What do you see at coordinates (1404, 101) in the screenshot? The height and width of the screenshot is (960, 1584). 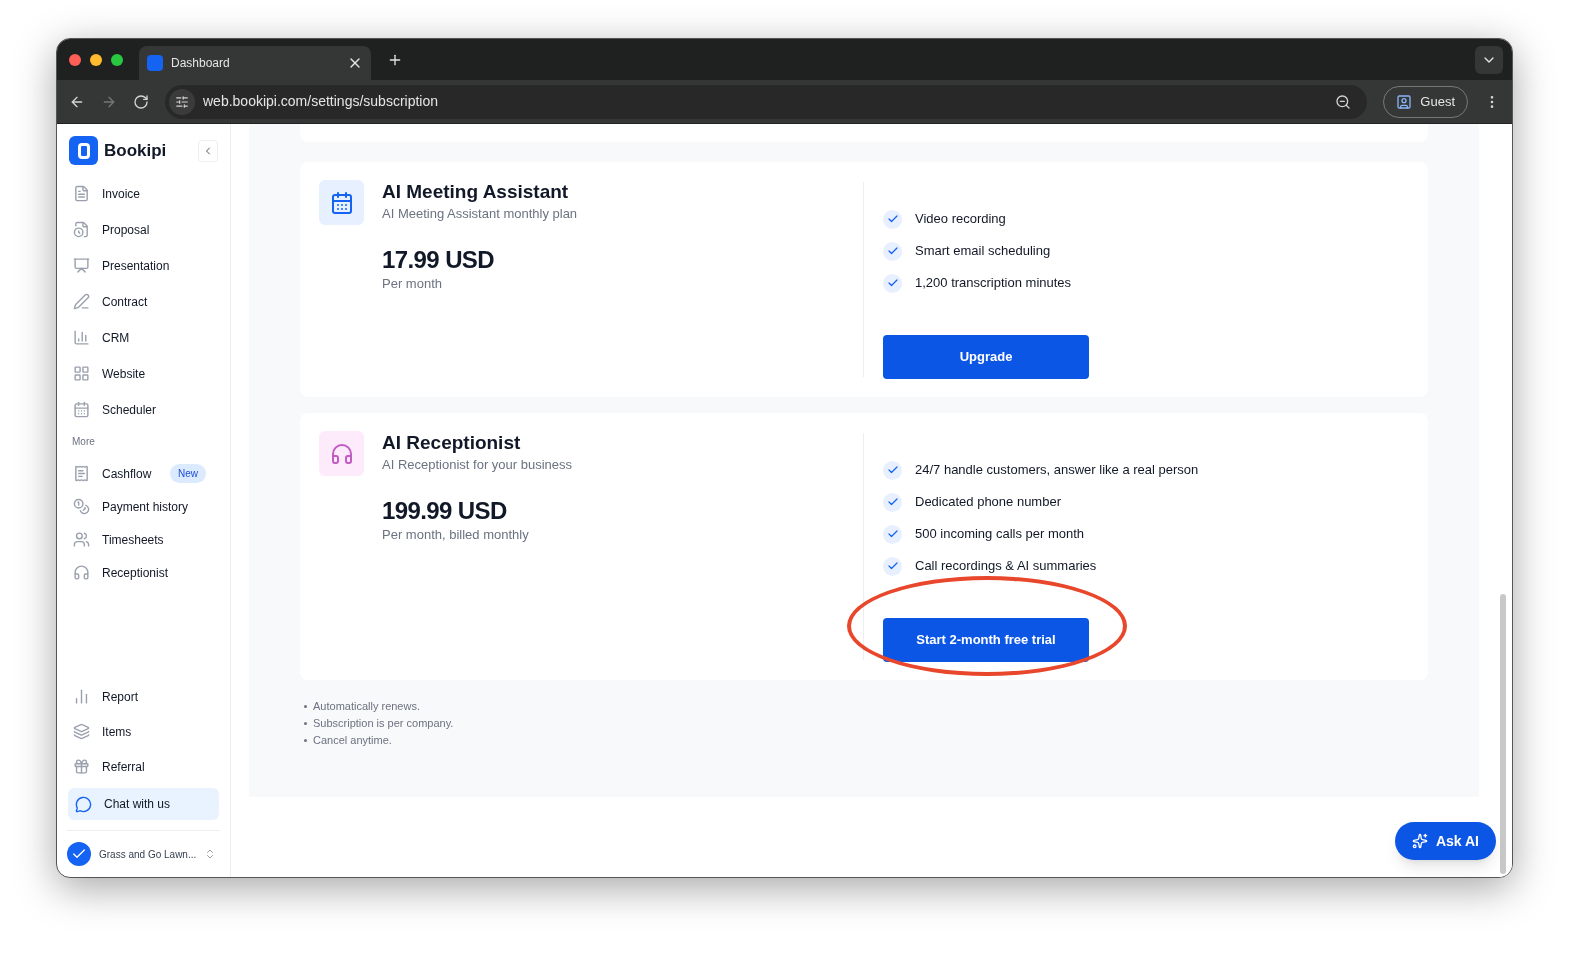 I see `person-icon` at bounding box center [1404, 101].